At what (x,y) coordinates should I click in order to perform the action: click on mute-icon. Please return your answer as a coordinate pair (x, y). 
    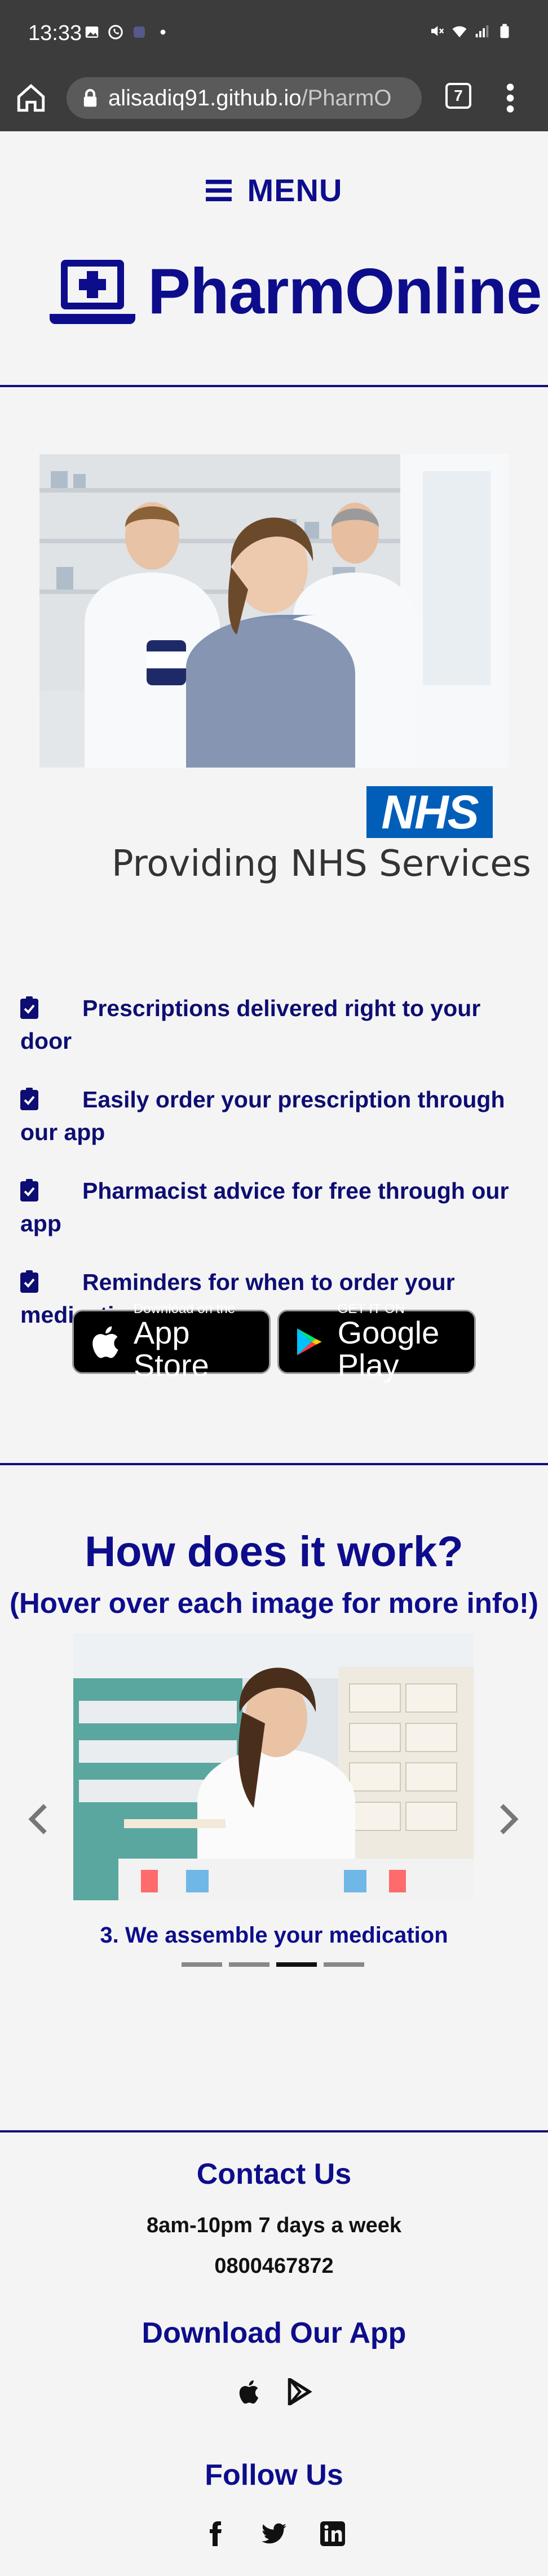
    Looking at the image, I should click on (437, 31).